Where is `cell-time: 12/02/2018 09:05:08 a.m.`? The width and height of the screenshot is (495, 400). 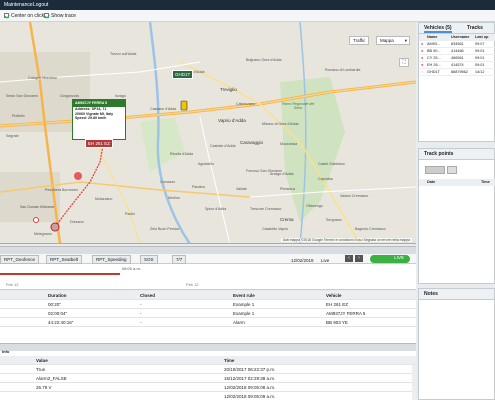 cell-time: 12/02/2018 09:05:08 a.m. is located at coordinates (250, 387).